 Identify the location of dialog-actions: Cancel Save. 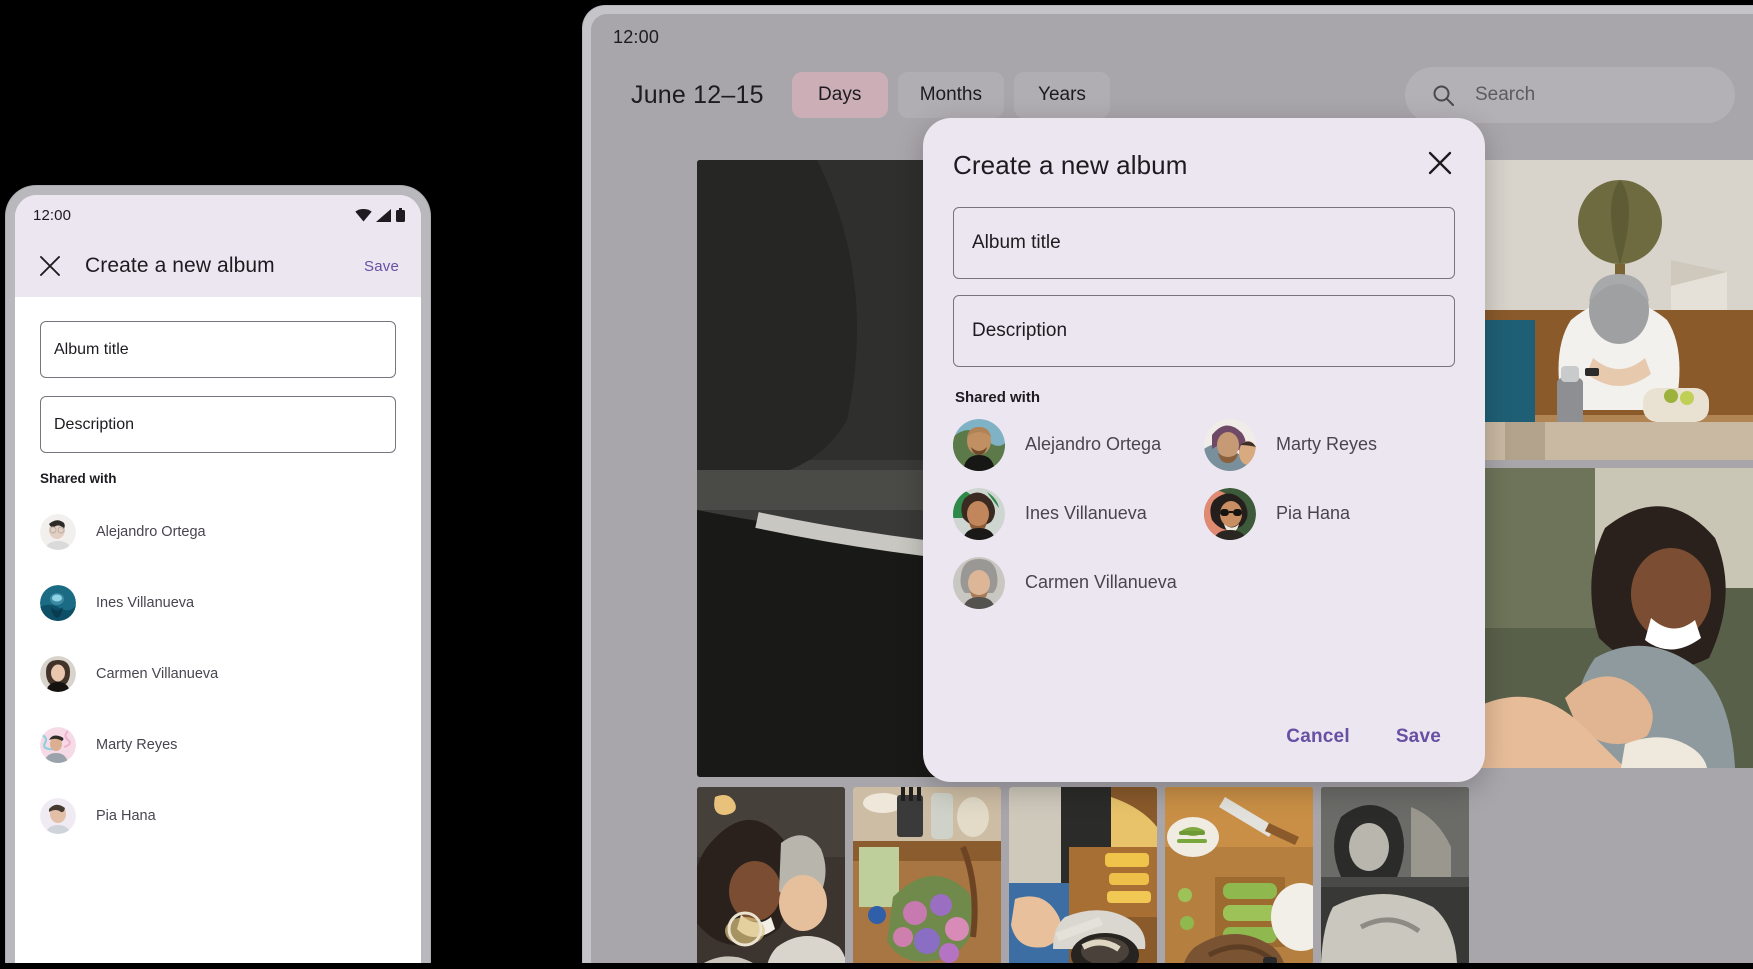
(1363, 737).